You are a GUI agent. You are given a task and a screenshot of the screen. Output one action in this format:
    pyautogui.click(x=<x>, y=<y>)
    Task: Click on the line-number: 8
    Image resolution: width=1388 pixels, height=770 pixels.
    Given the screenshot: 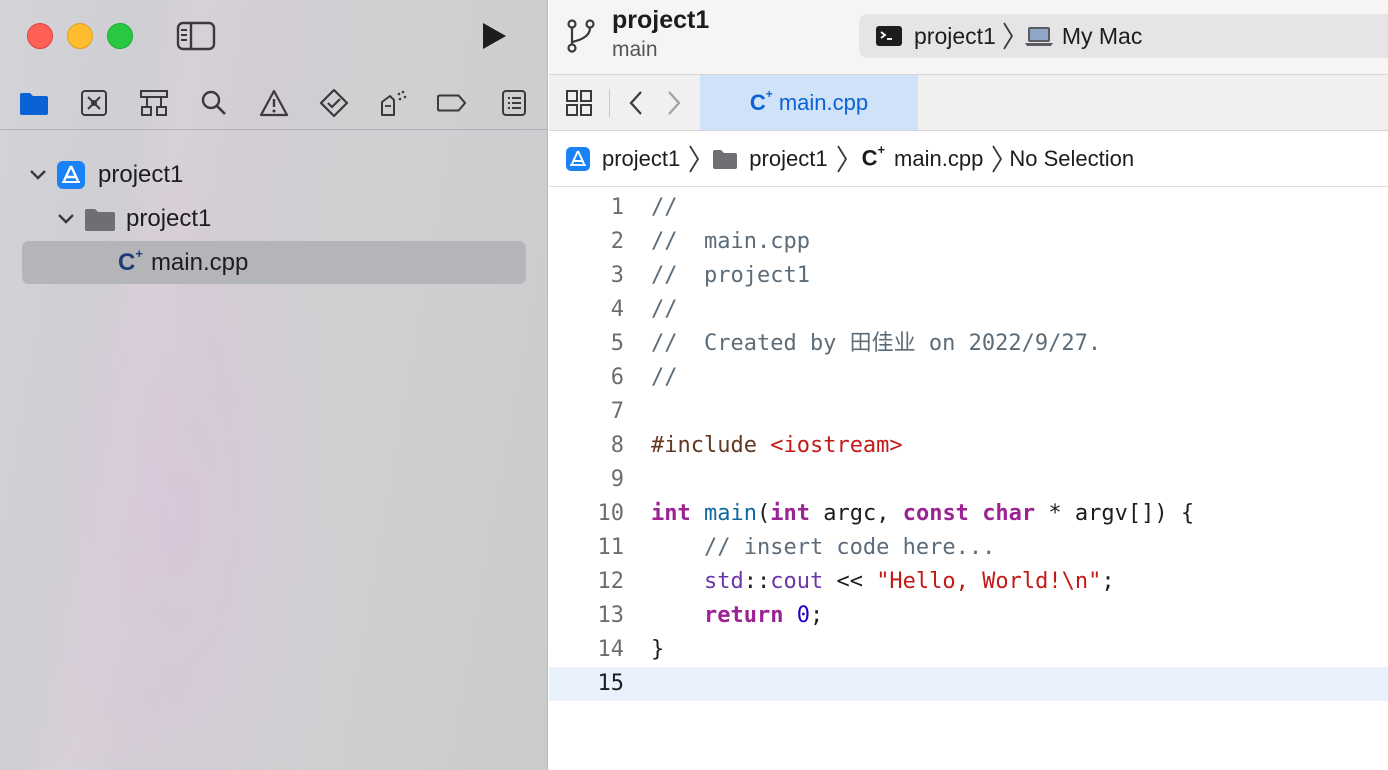 What is the action you would take?
    pyautogui.click(x=617, y=445)
    